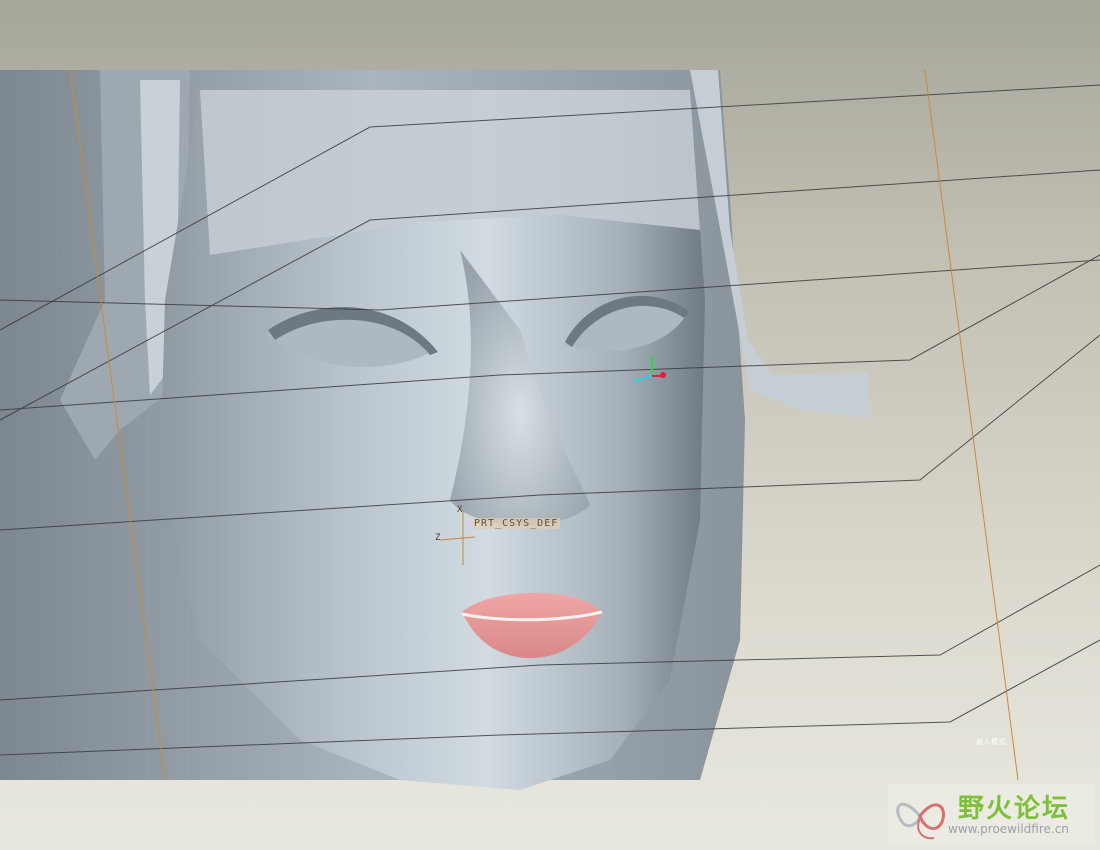 The image size is (1100, 850). What do you see at coordinates (516, 523) in the screenshot?
I see `csys-label: PRT_CSYS_DEF` at bounding box center [516, 523].